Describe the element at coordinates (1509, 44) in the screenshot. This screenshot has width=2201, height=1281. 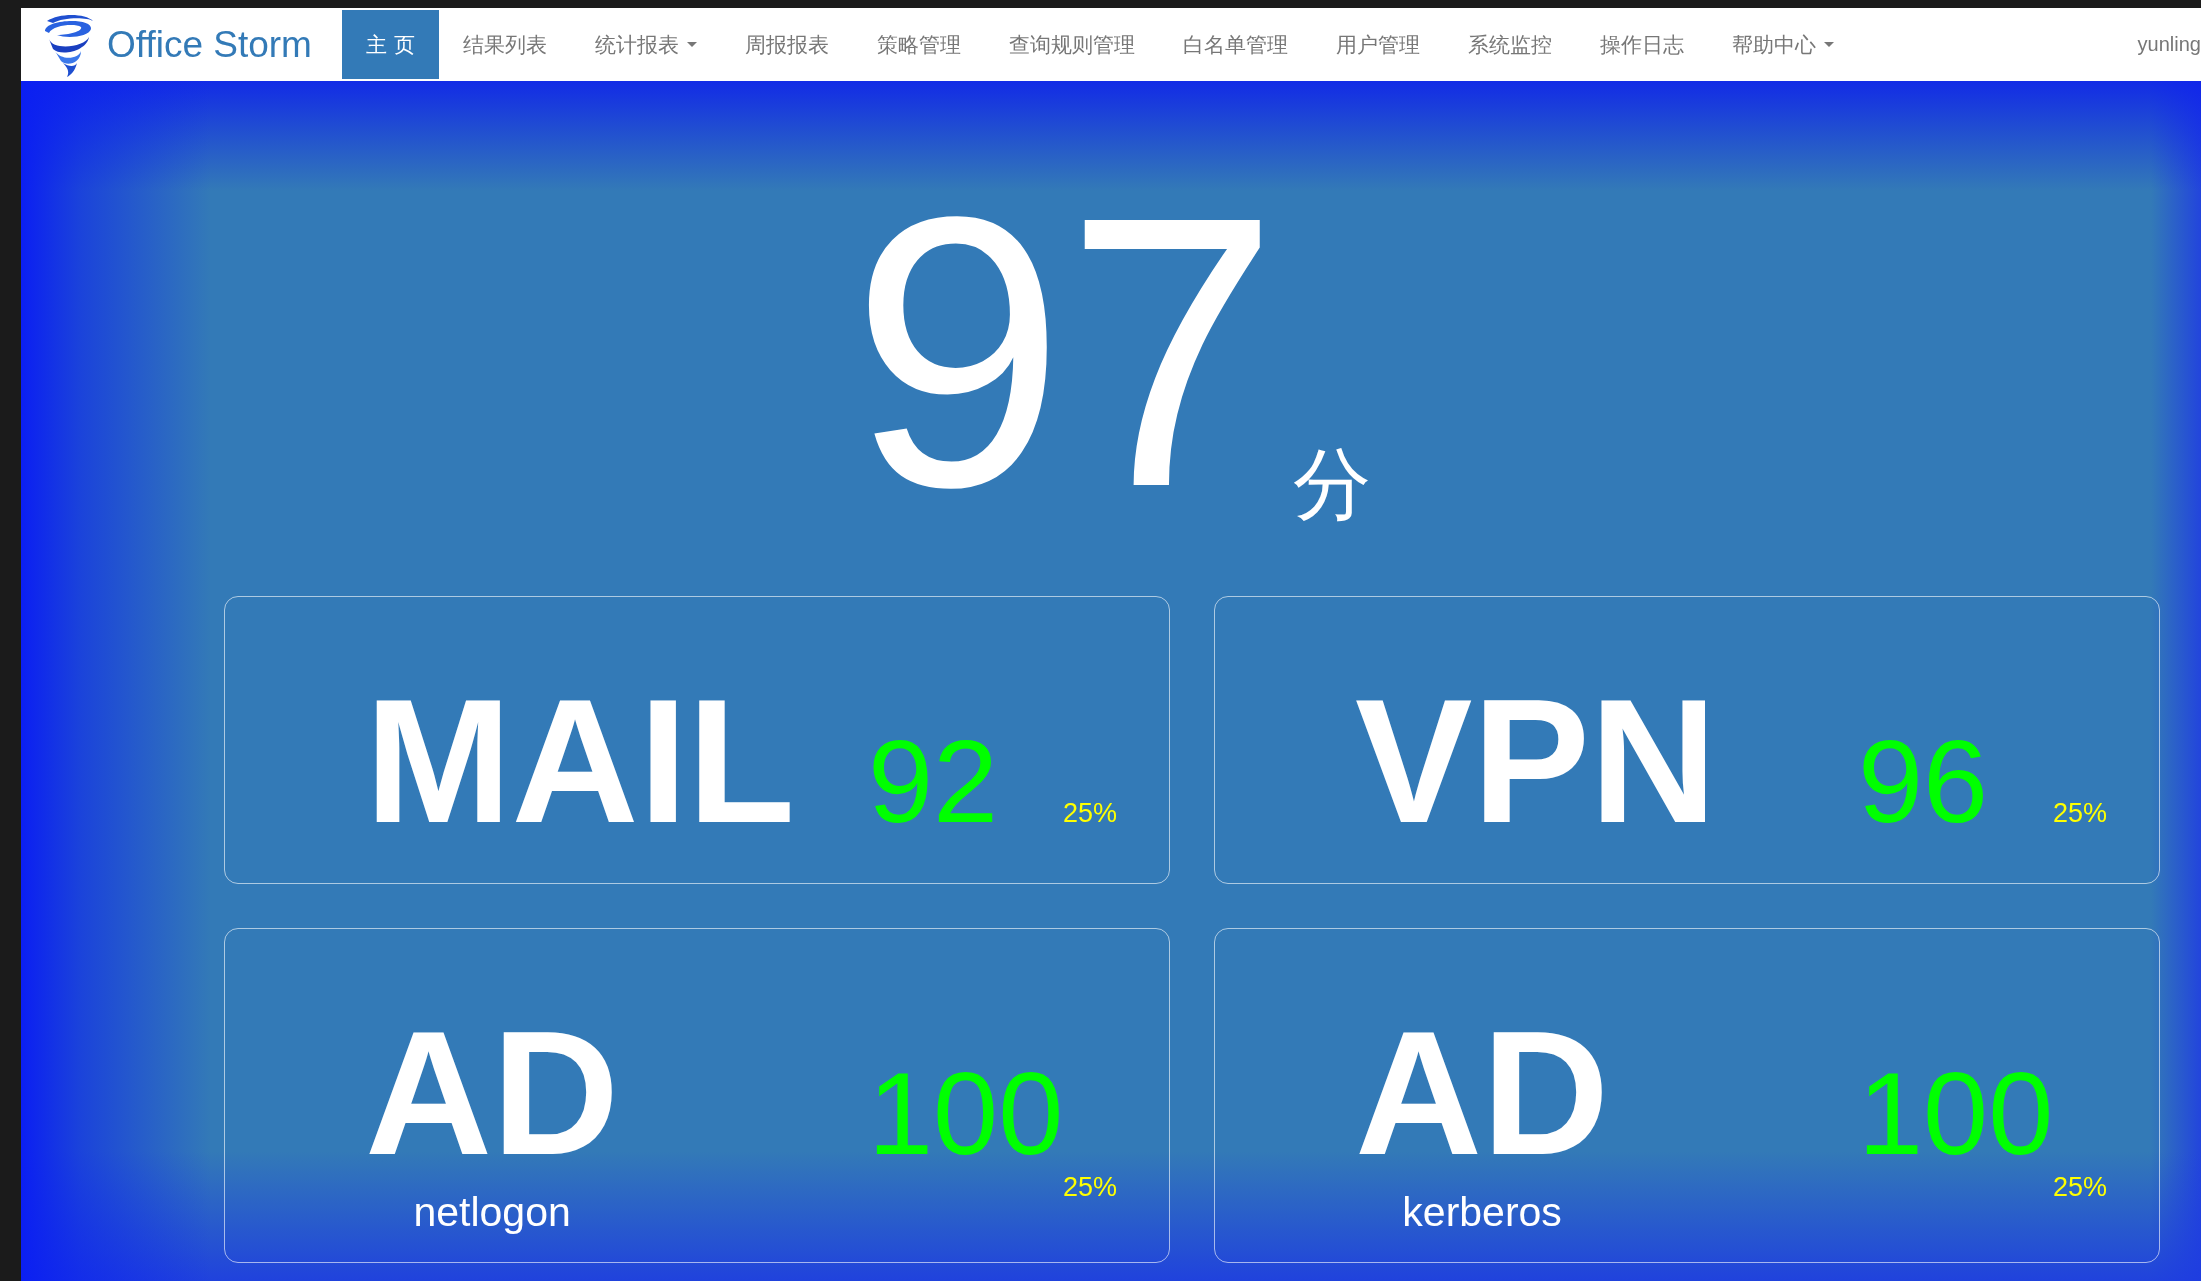
I see `nav-tab: 系统监控` at that location.